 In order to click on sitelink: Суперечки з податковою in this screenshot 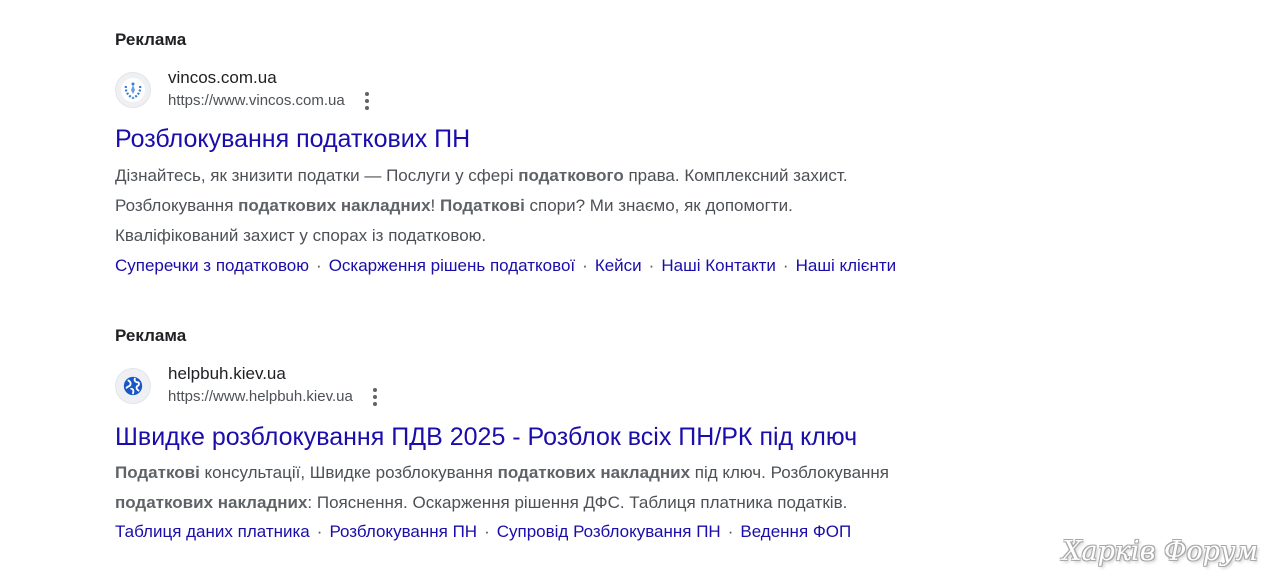, I will do `click(212, 265)`.